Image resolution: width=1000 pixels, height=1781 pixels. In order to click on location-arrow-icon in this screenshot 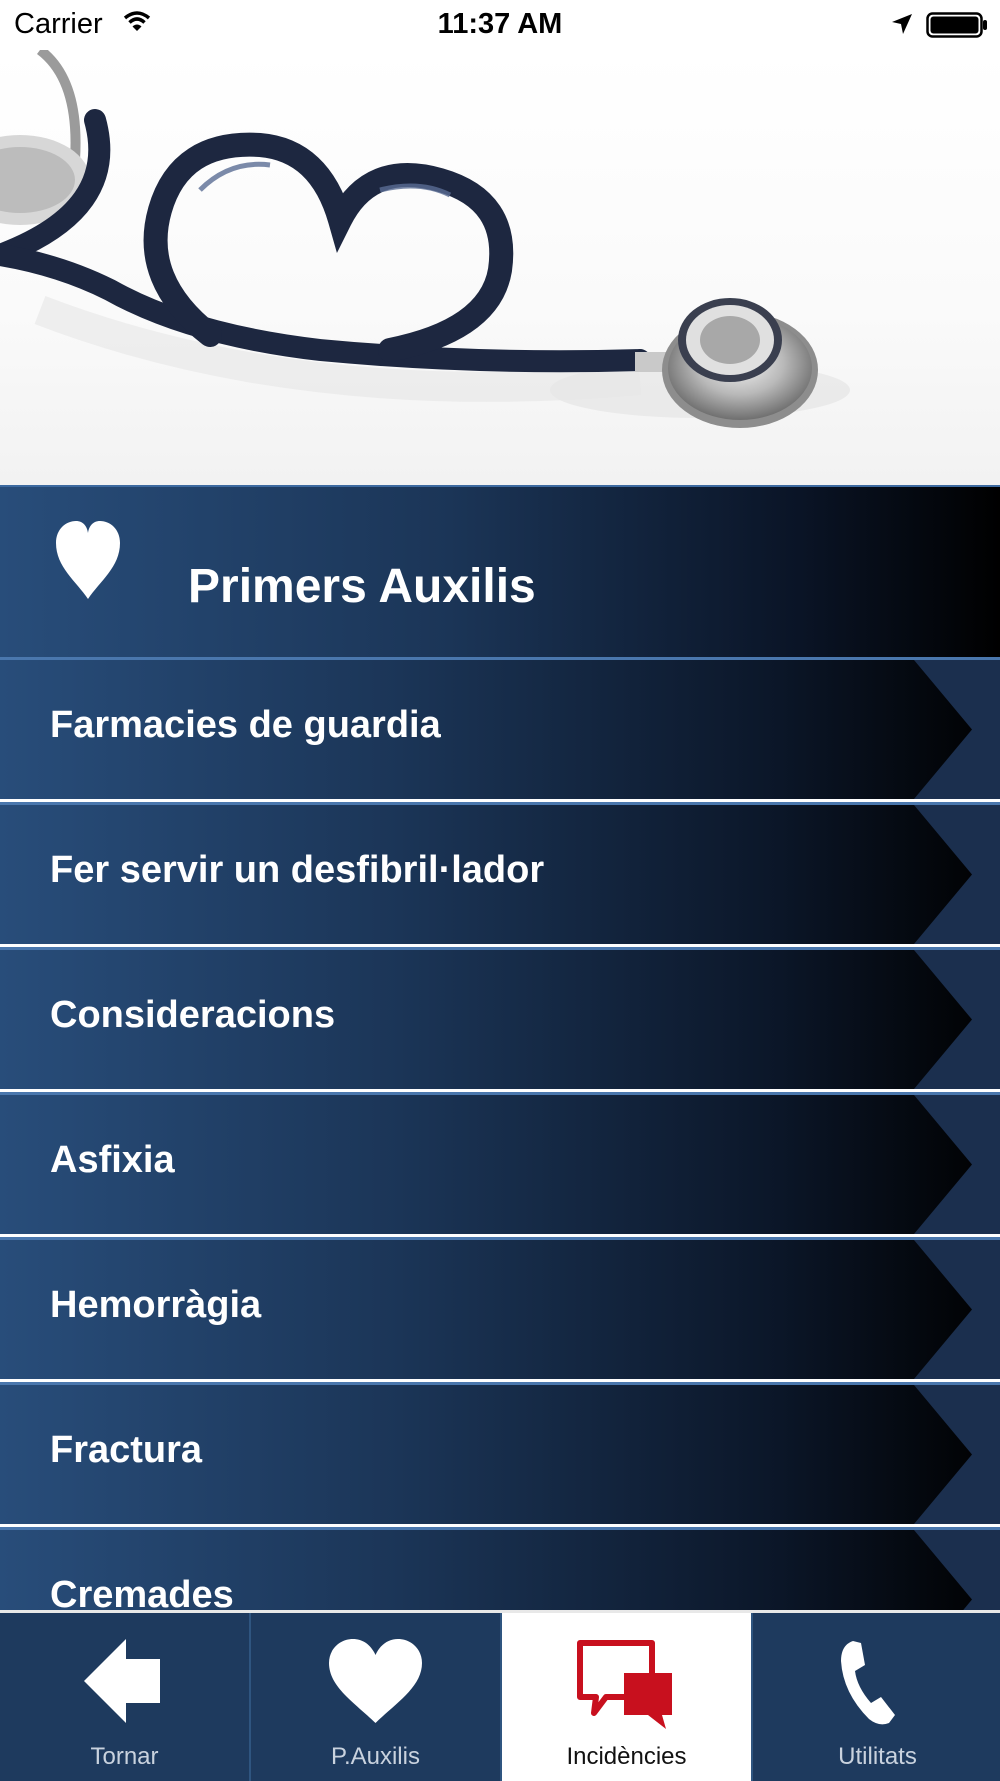, I will do `click(902, 26)`.